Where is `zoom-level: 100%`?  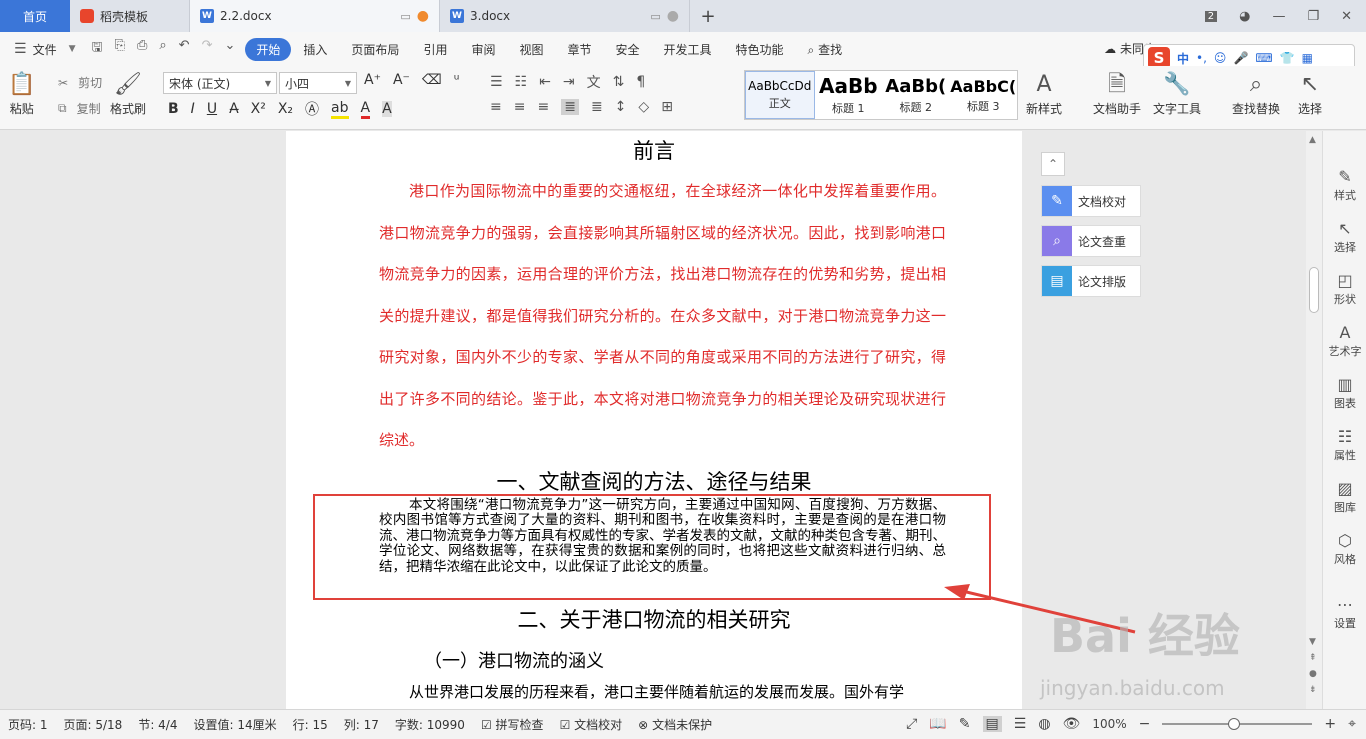
zoom-level: 100% is located at coordinates (1109, 724).